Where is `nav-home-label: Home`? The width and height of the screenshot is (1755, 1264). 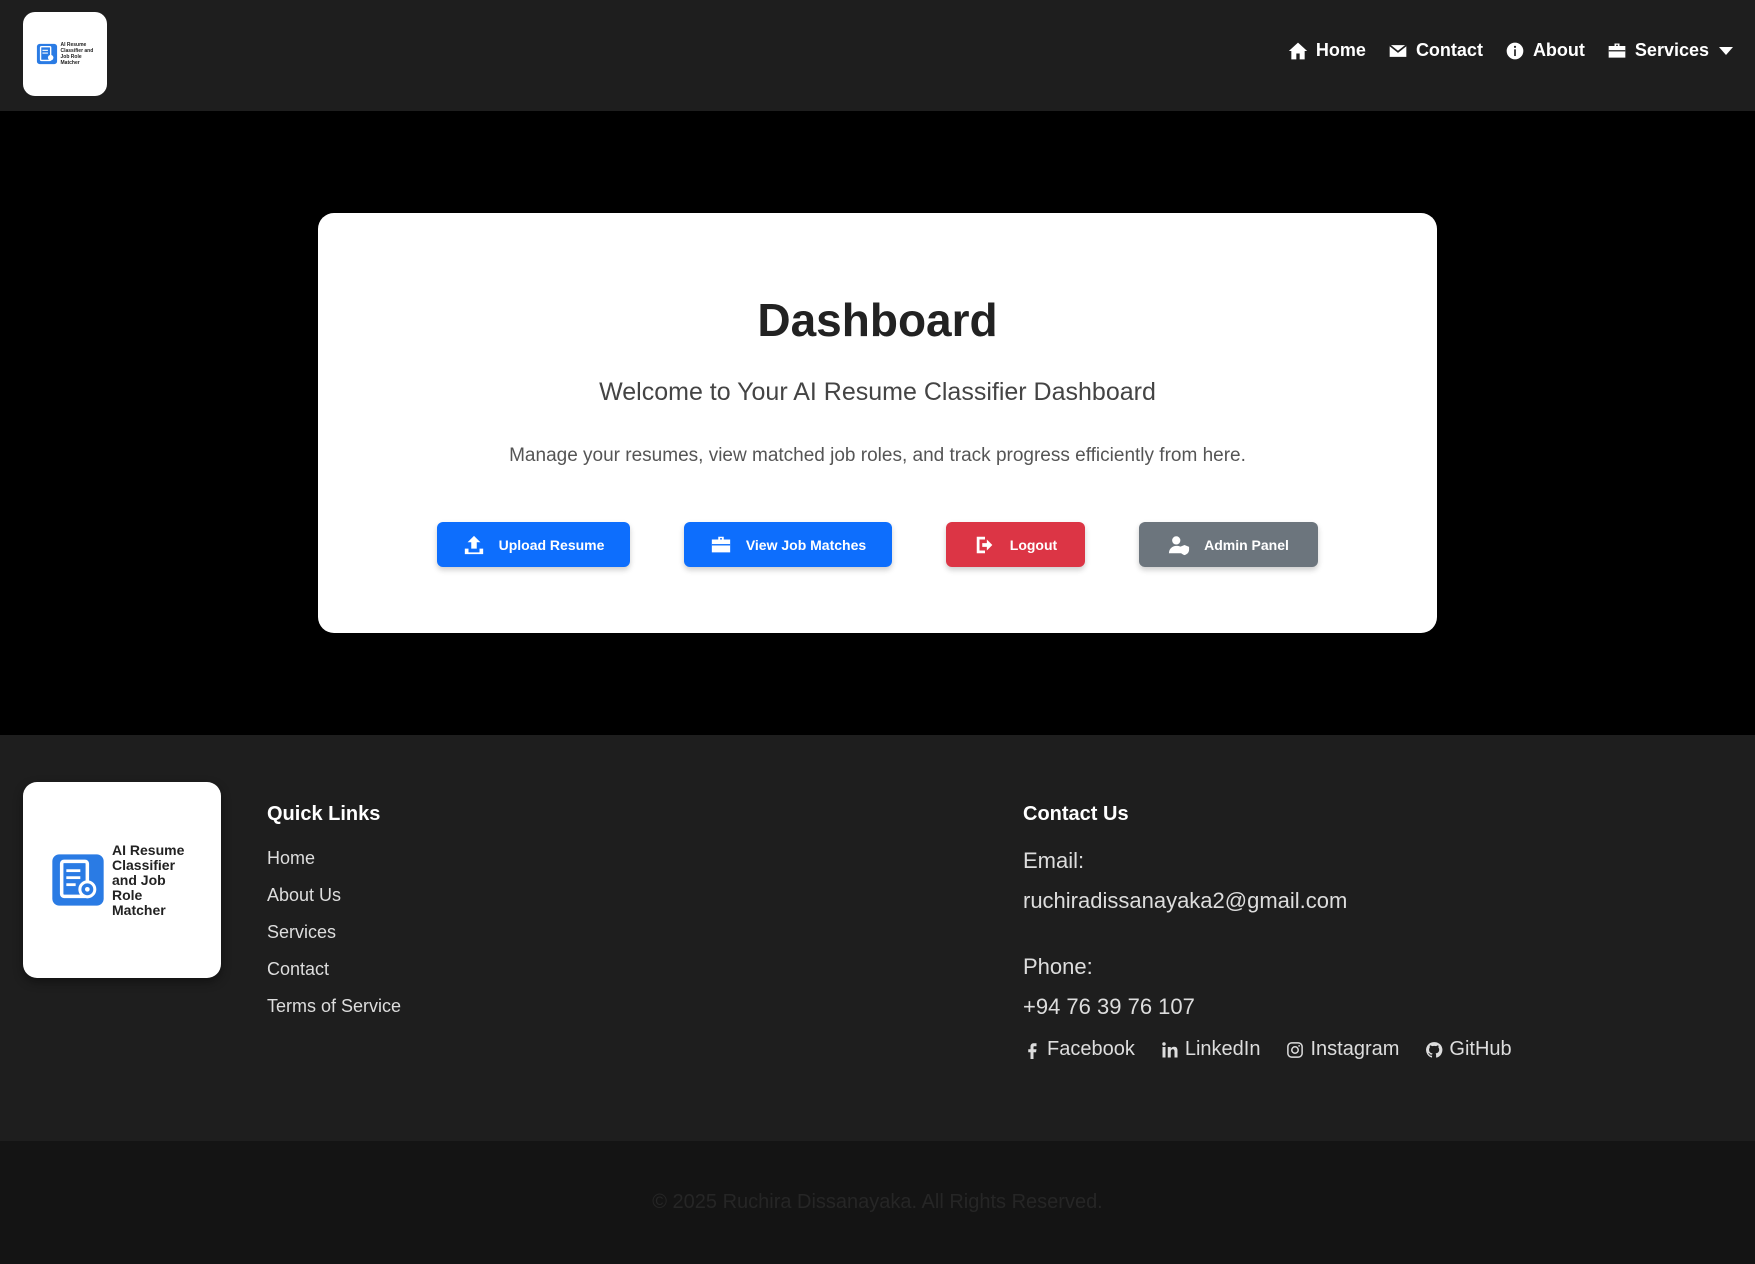
nav-home-label: Home is located at coordinates (1340, 50).